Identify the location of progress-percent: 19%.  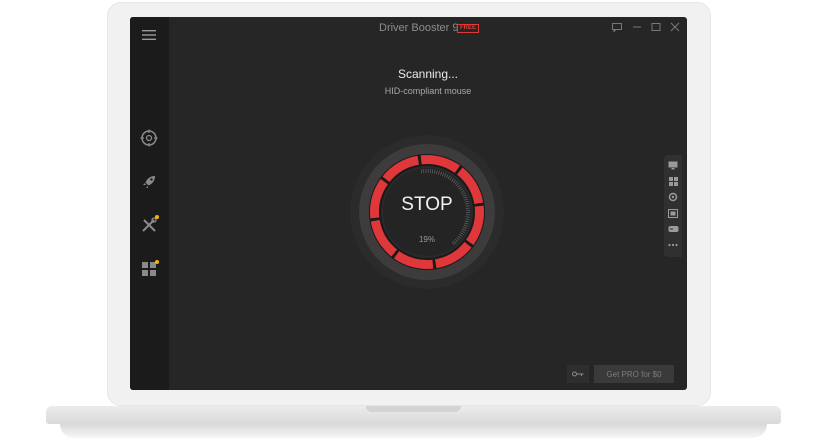
(426, 239).